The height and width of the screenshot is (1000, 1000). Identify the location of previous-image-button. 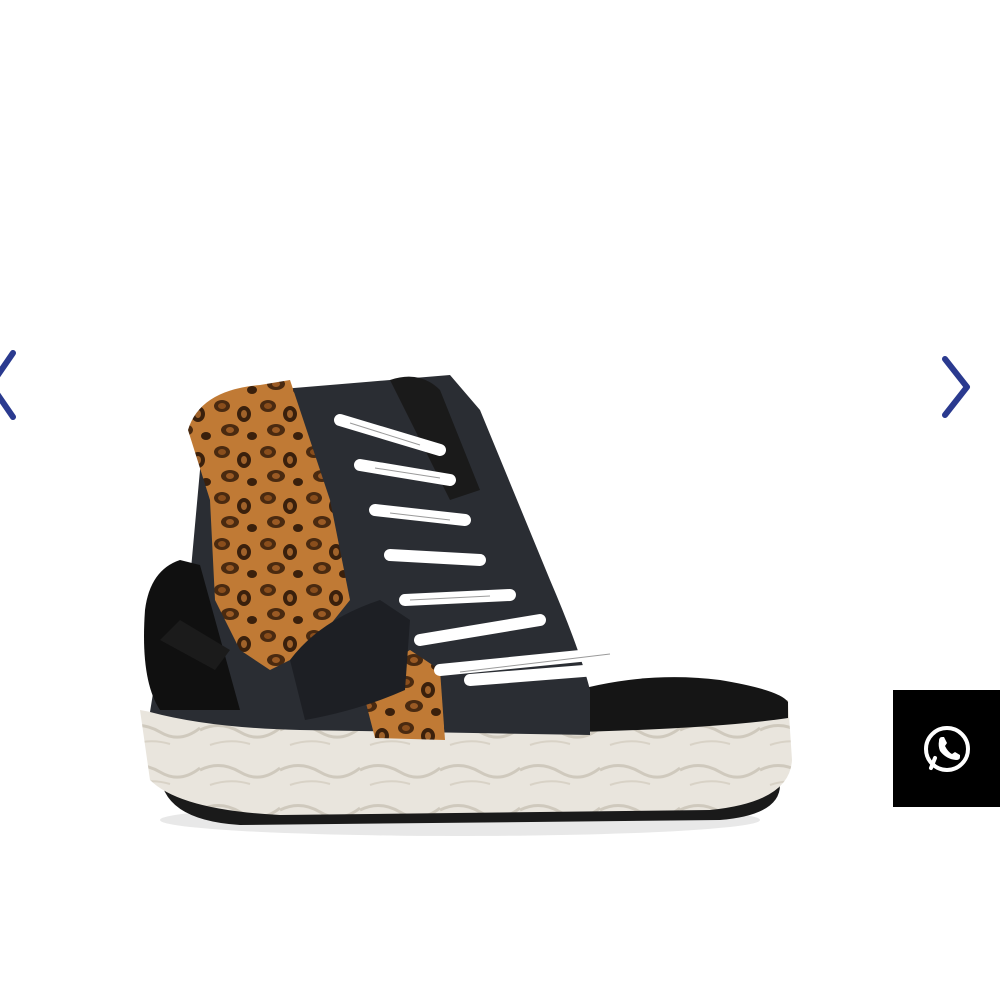
(14, 385).